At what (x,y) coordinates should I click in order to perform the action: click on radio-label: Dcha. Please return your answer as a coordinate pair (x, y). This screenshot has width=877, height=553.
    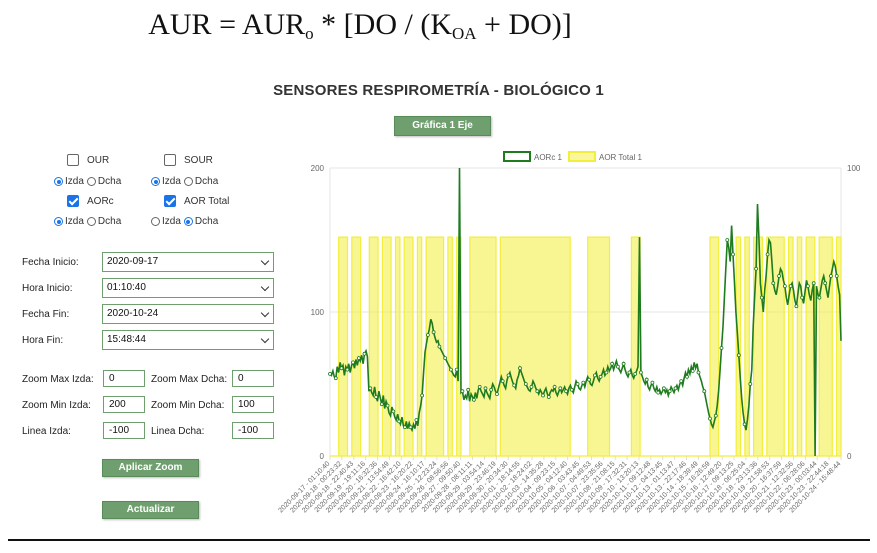
    Looking at the image, I should click on (109, 221).